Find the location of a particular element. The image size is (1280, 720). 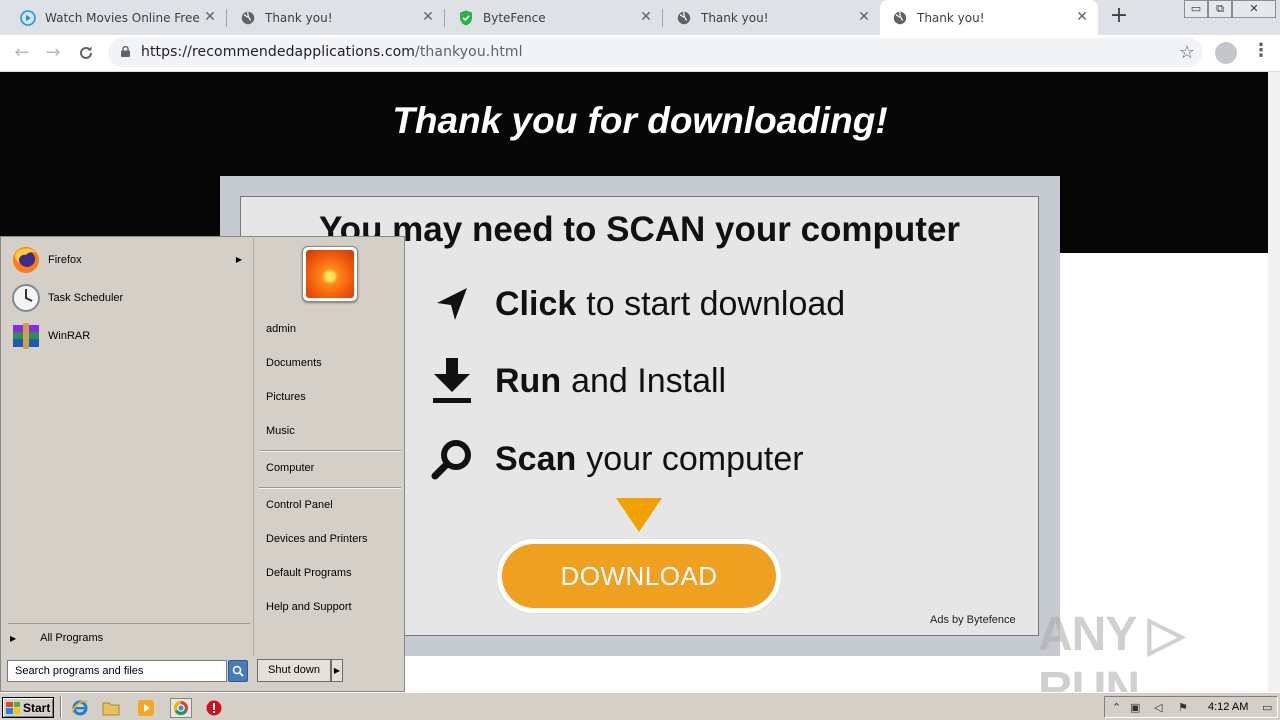

step-text: and Install is located at coordinates (649, 380).